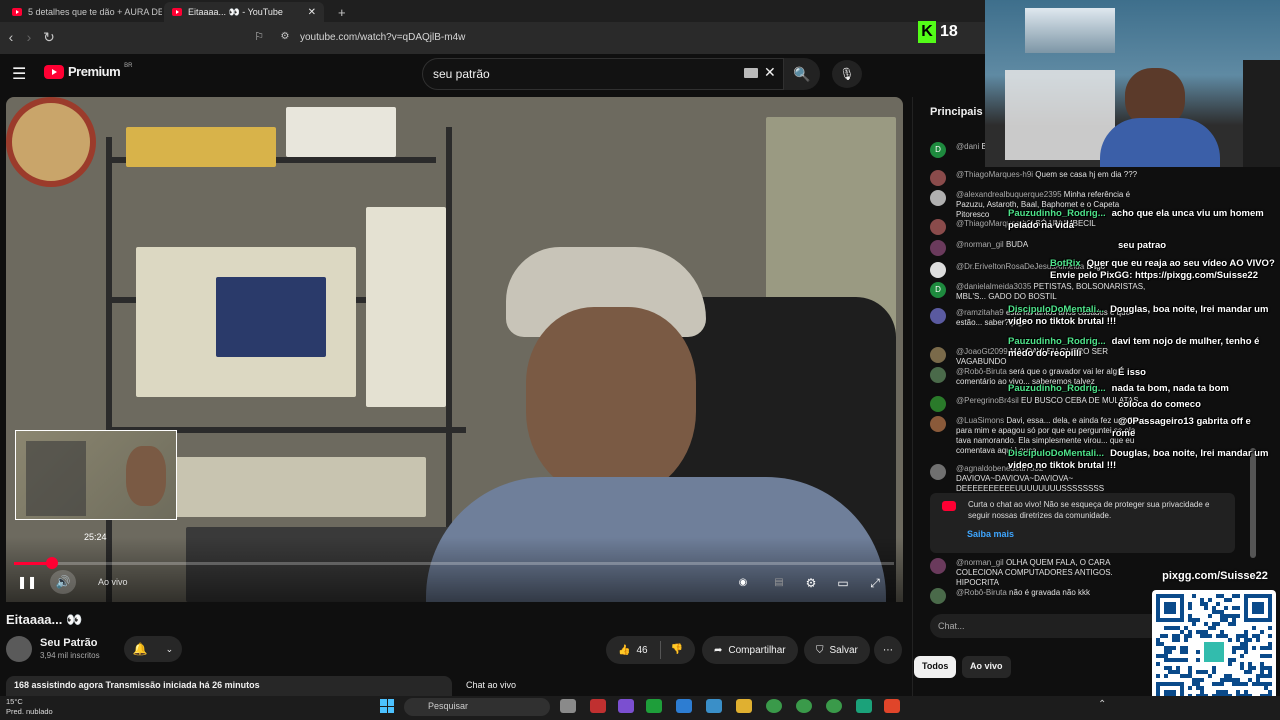  I want to click on autoplay-icon: ◉, so click(743, 583).